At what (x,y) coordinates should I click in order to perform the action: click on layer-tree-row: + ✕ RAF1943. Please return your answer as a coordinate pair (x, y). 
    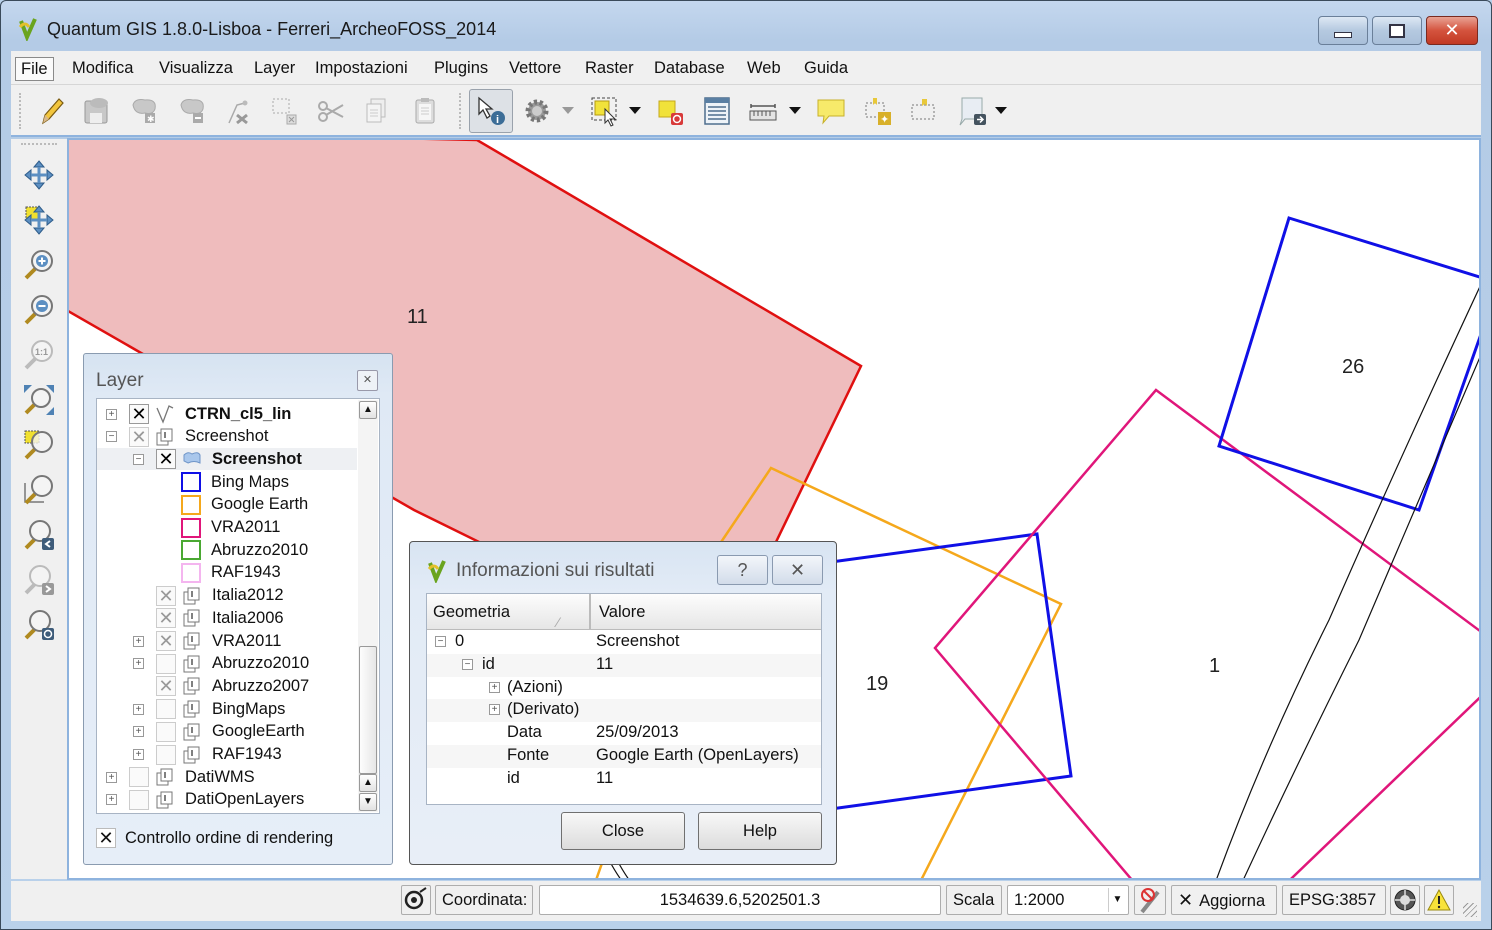
    Looking at the image, I should click on (227, 755).